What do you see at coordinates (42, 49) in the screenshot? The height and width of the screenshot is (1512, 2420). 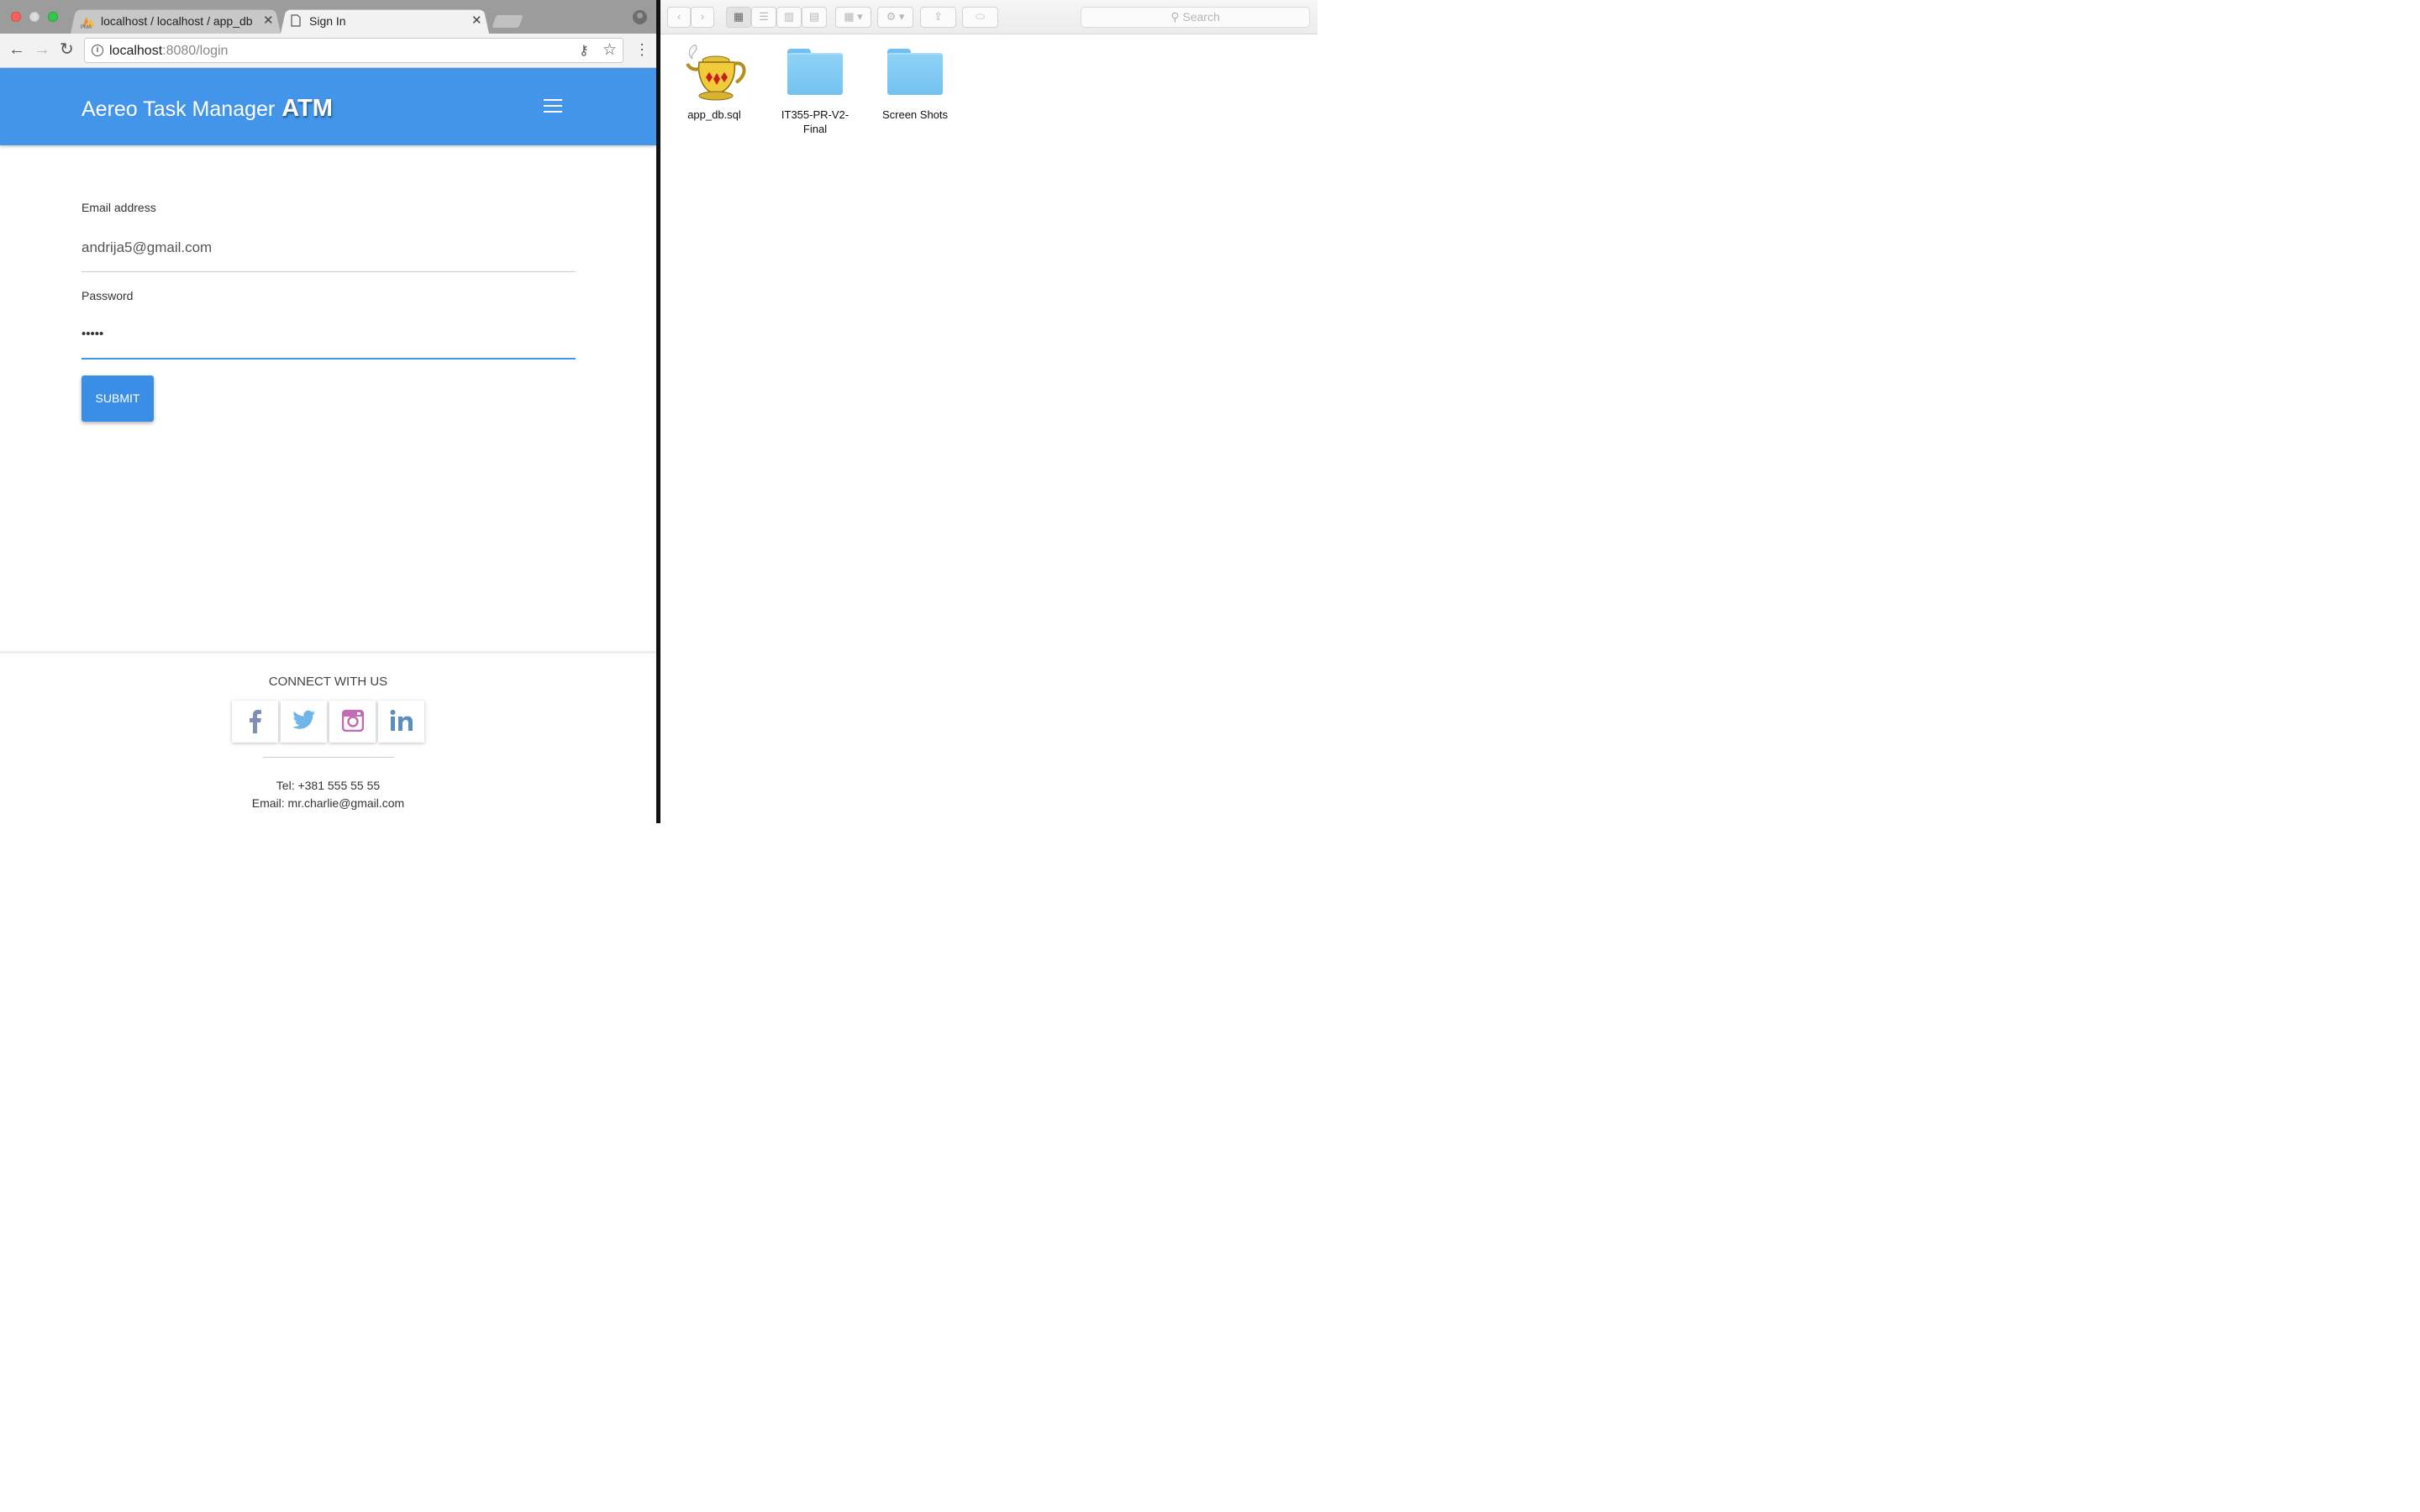 I see `forward-icon: →` at bounding box center [42, 49].